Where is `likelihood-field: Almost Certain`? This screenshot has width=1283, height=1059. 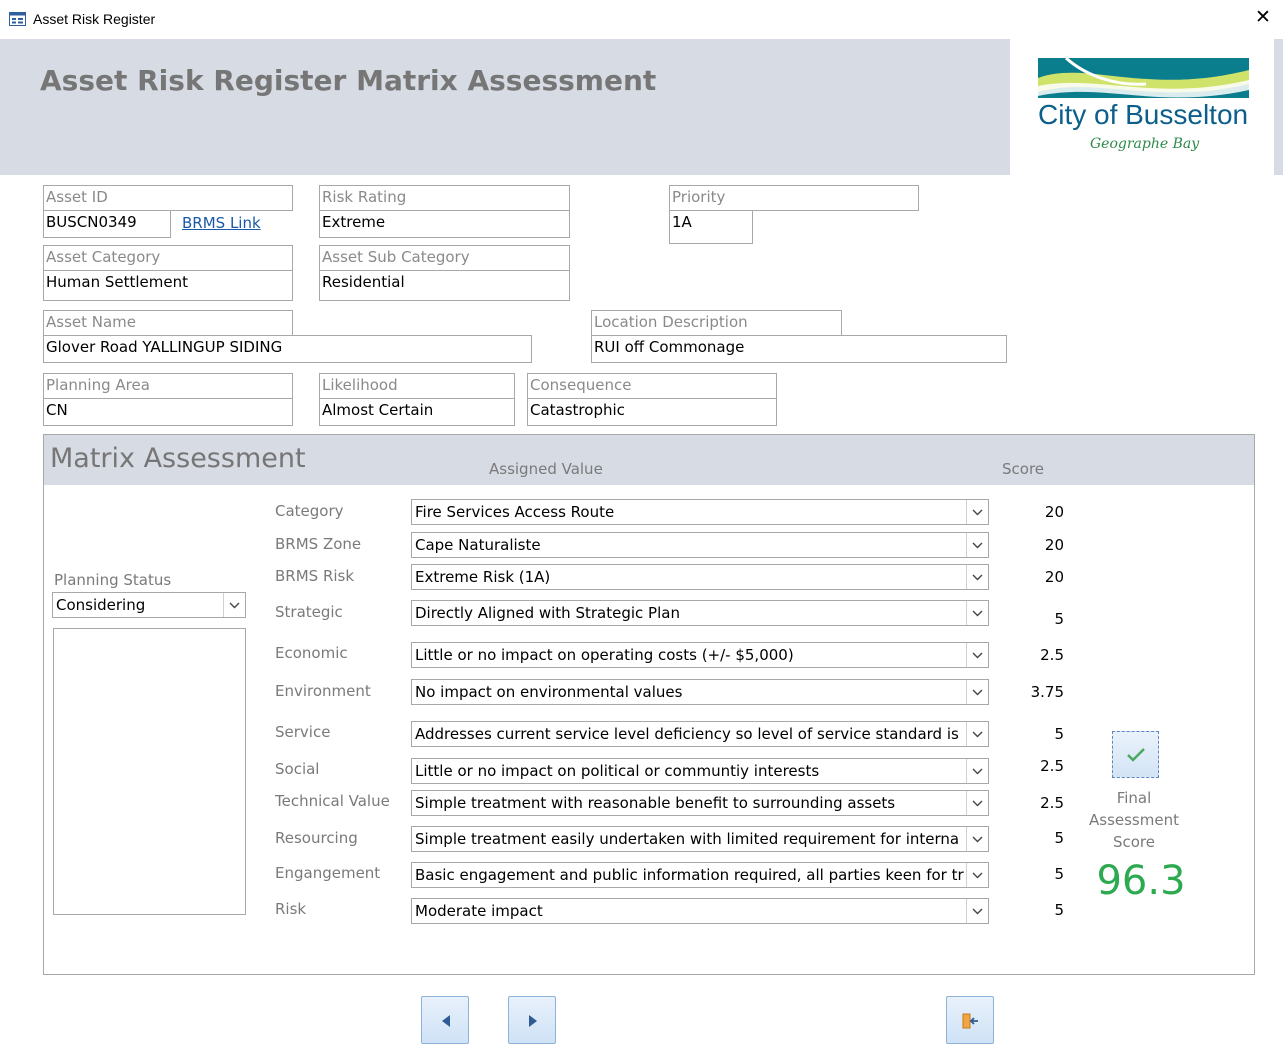 likelihood-field: Almost Certain is located at coordinates (417, 412).